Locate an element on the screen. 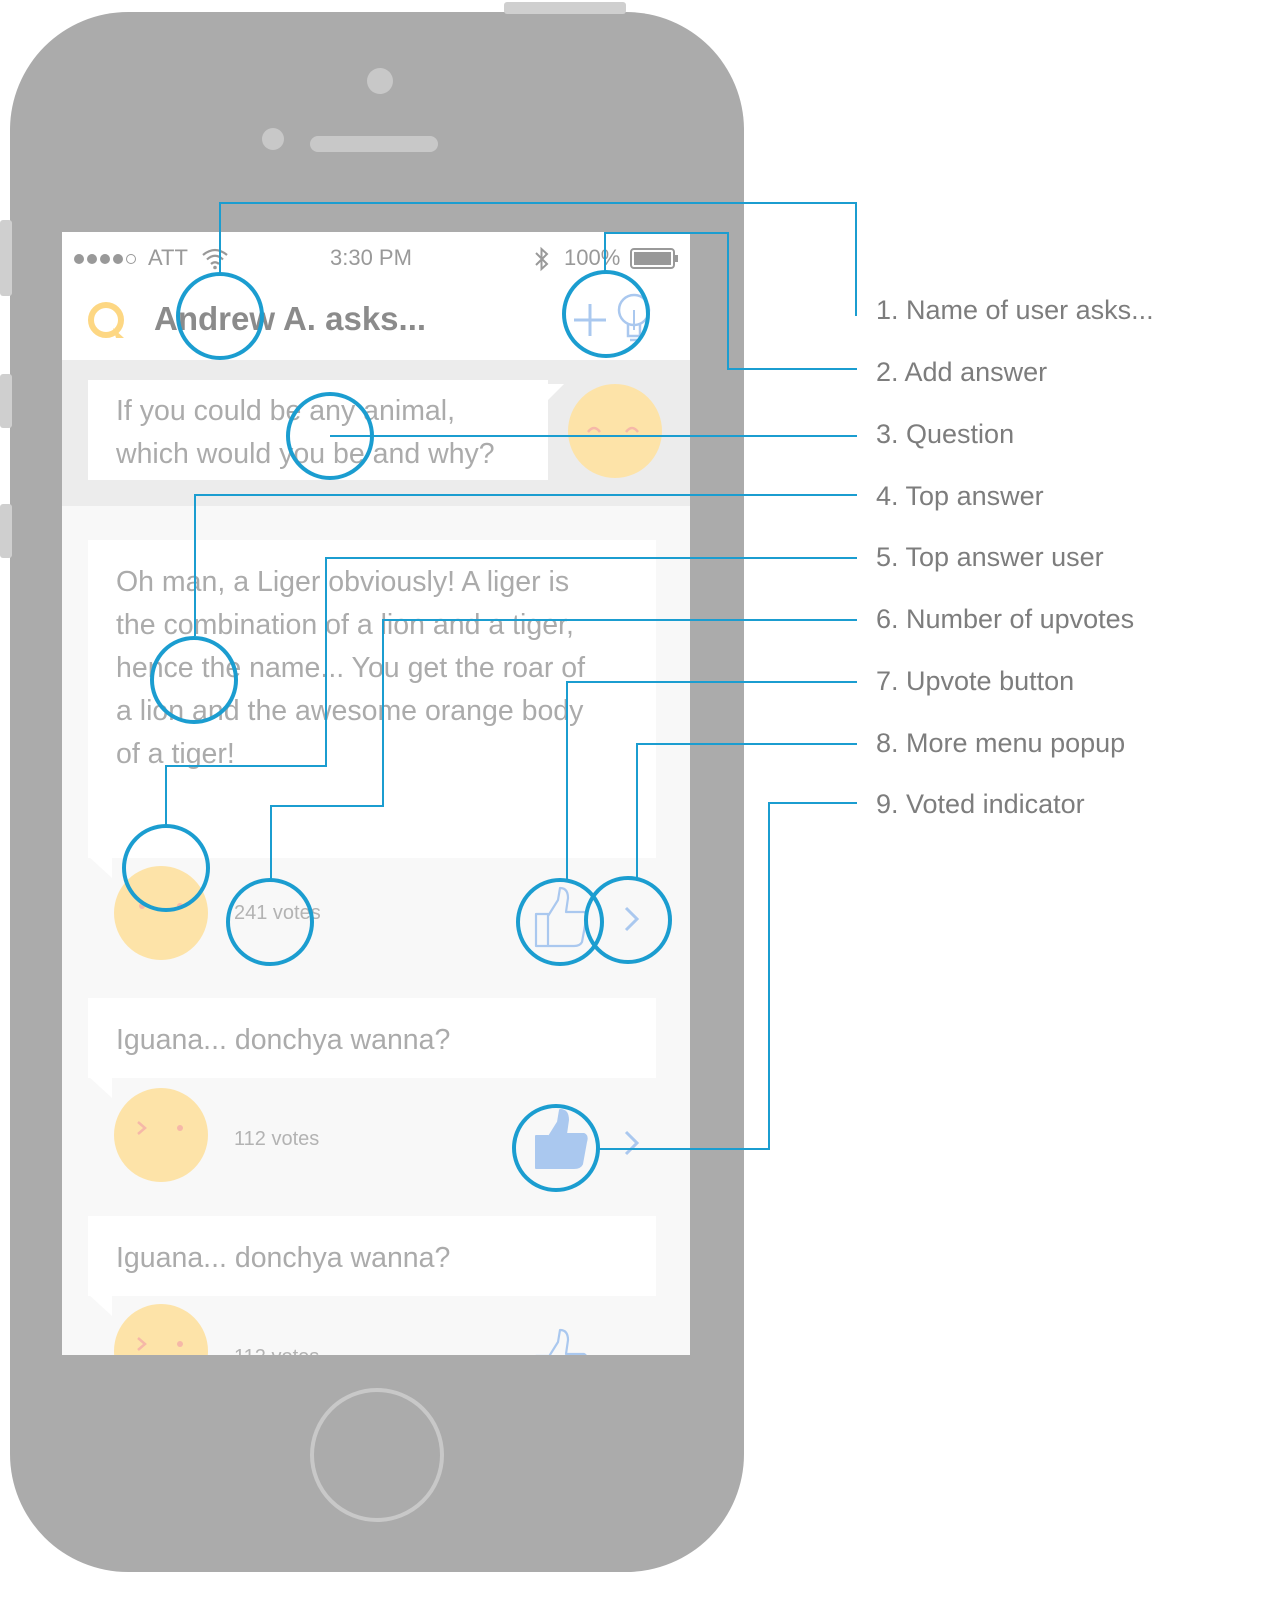  callout-circle-voted is located at coordinates (556, 1148).